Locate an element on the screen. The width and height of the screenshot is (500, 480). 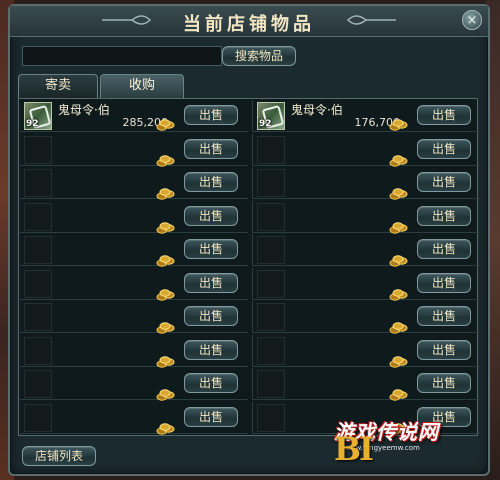
window-title: 当前店铺物品 is located at coordinates (249, 24).